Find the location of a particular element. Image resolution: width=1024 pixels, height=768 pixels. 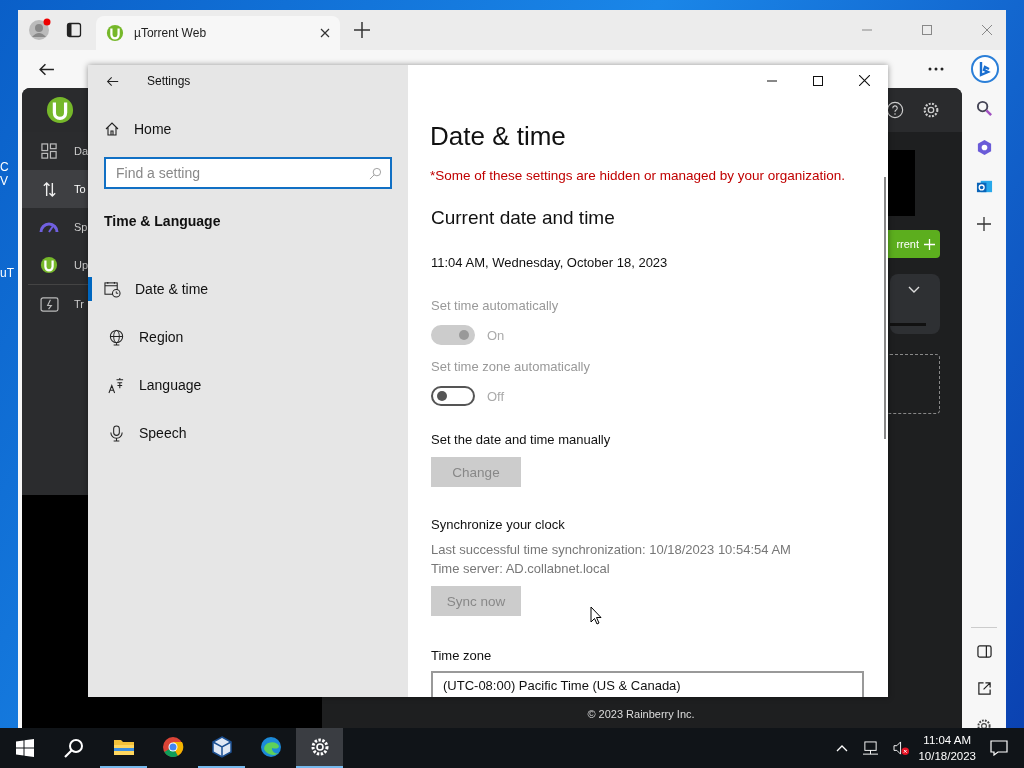

managed-notice: *Some of these settings are hidden or managed by your organization. is located at coordinates (638, 175).